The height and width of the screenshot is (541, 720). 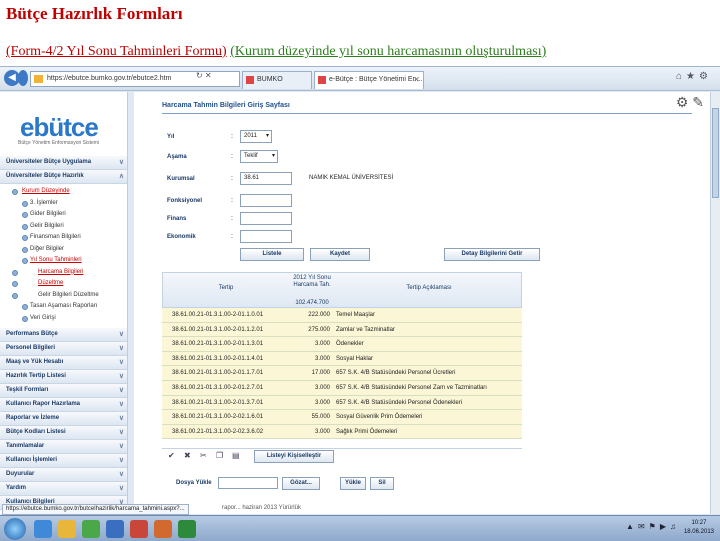 I want to click on sidebar-menu-item: Kullanıcı İşlemleri ∨, so click(x=63, y=461).